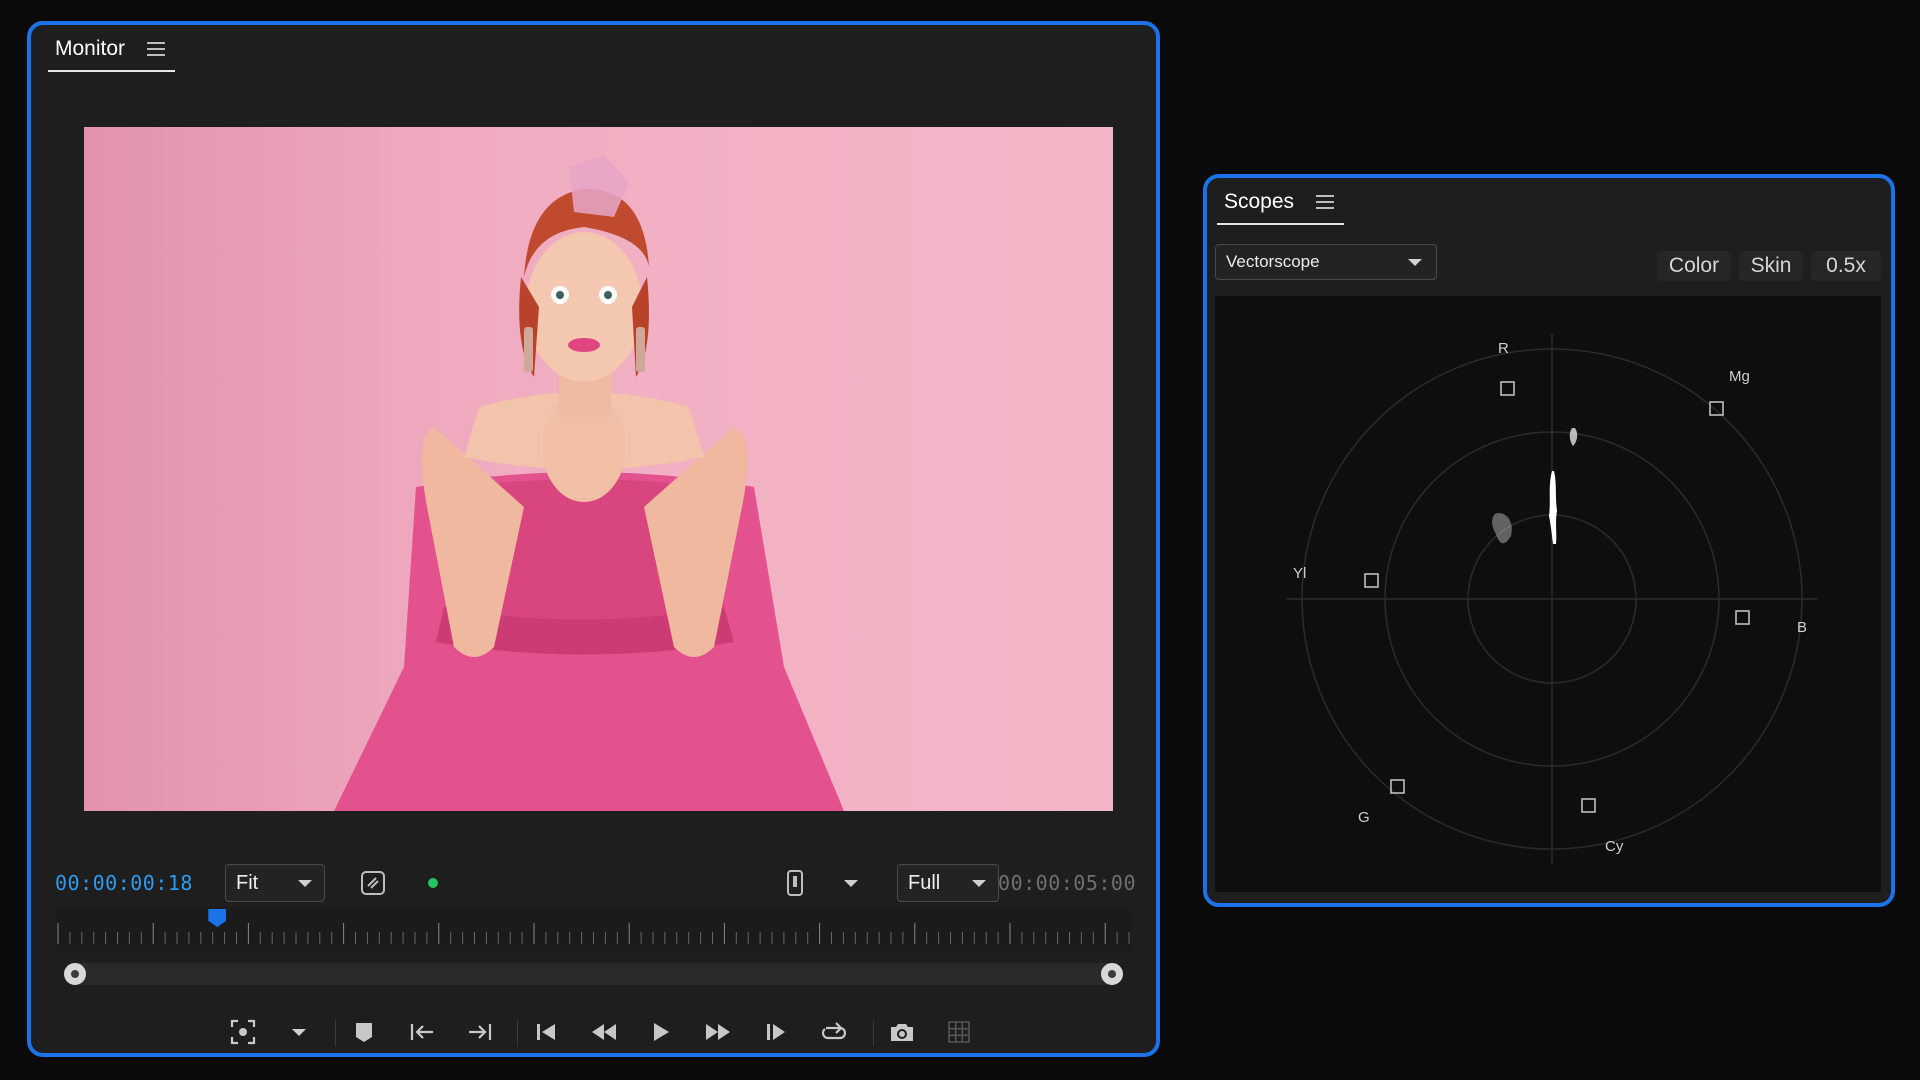 Image resolution: width=1920 pixels, height=1080 pixels. What do you see at coordinates (1281, 224) in the screenshot?
I see `scopes-tab-underline` at bounding box center [1281, 224].